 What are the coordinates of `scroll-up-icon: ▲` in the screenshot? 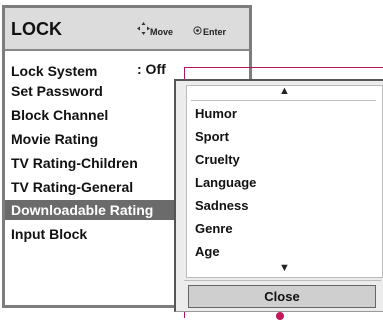 It's located at (284, 91).